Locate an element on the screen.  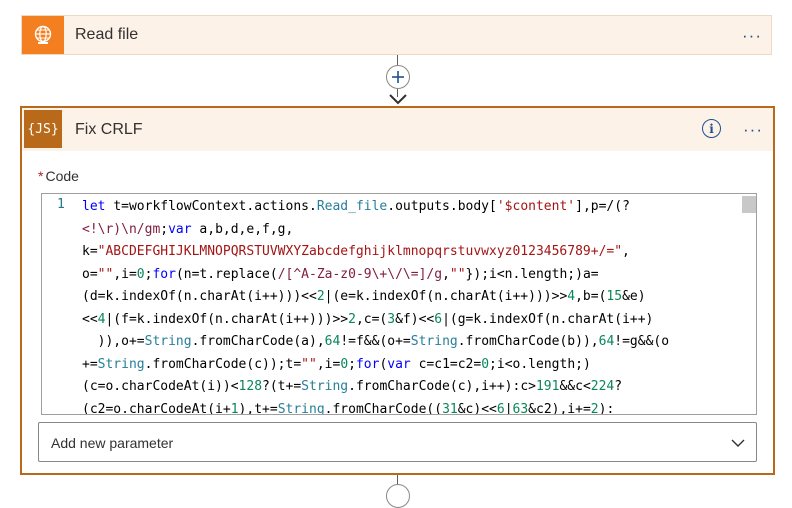
code-line: <!\r)\n/gm;var a,b,d,e,f,g, is located at coordinates (407, 230).